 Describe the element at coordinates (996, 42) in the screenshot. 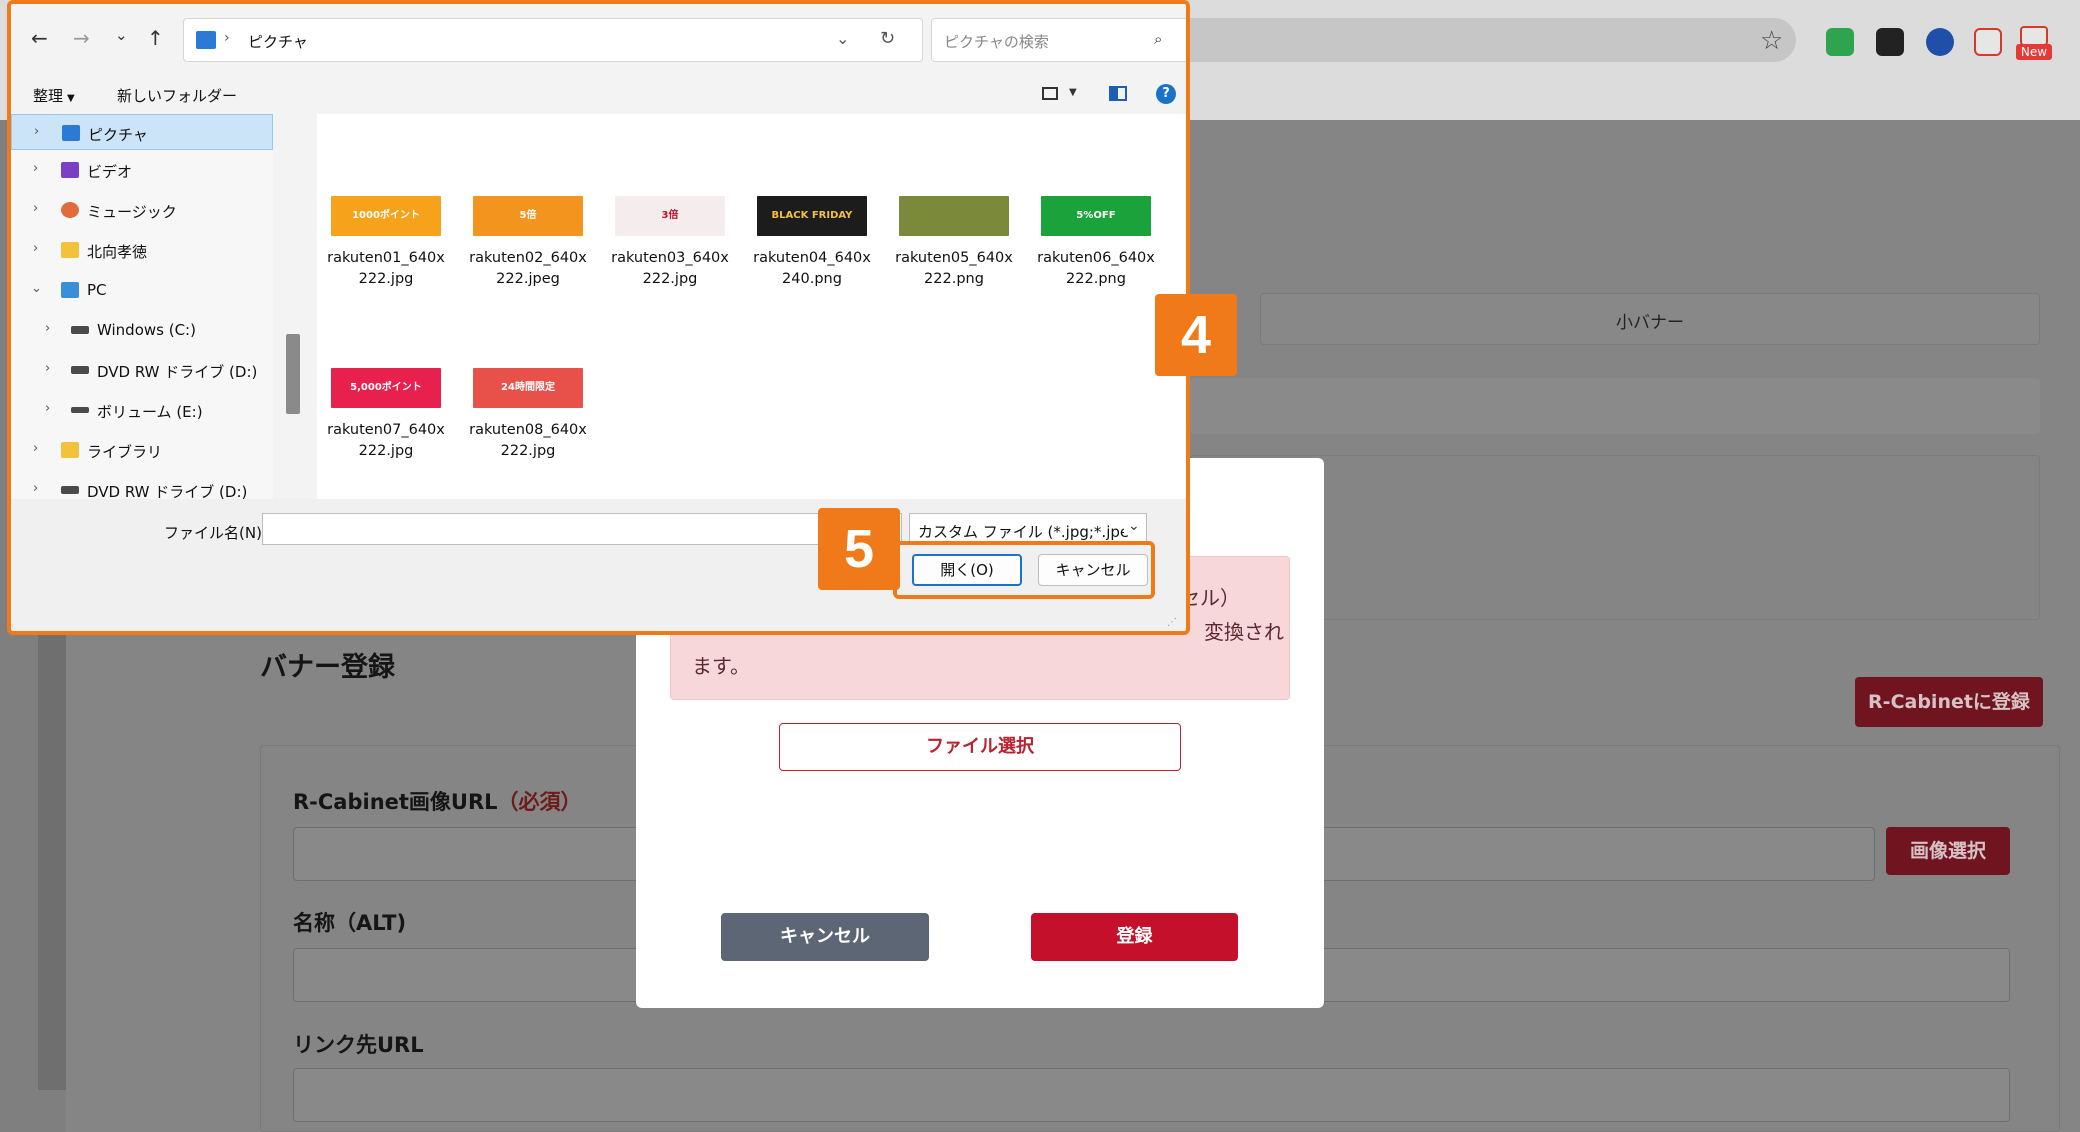

I see `dialog-search-placeholder: ピクチャの検索` at that location.